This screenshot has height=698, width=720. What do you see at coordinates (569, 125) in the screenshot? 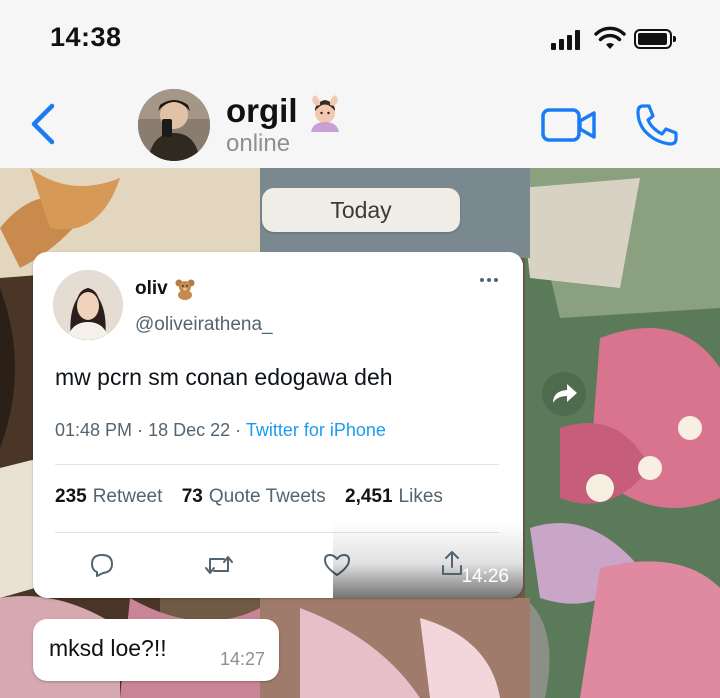
I see `video-call-icon` at bounding box center [569, 125].